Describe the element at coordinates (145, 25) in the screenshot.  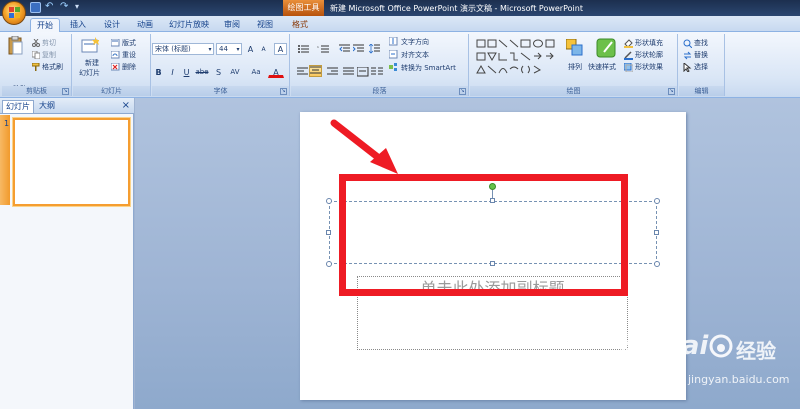
I see `tab-animations: 动画` at that location.